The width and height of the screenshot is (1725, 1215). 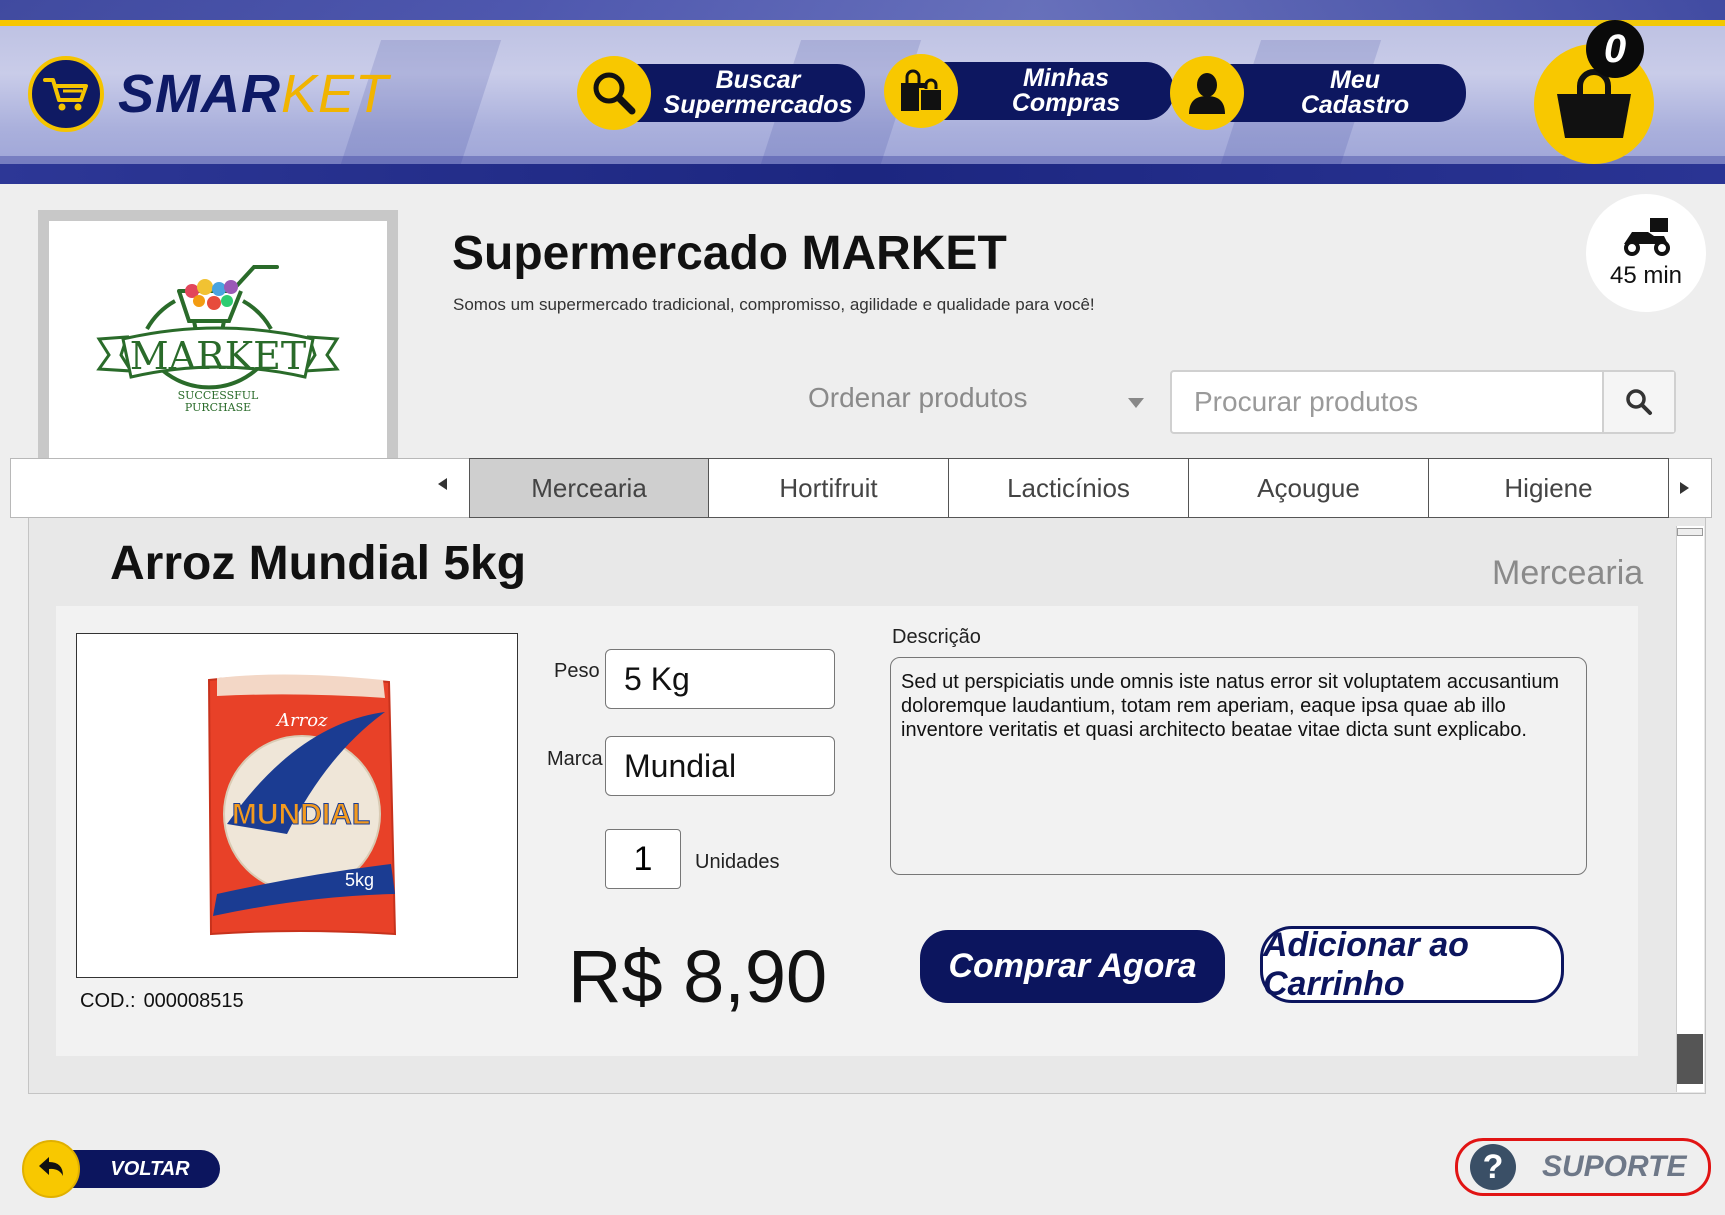 What do you see at coordinates (254, 94) in the screenshot?
I see `app-logo-text: SMARKET` at bounding box center [254, 94].